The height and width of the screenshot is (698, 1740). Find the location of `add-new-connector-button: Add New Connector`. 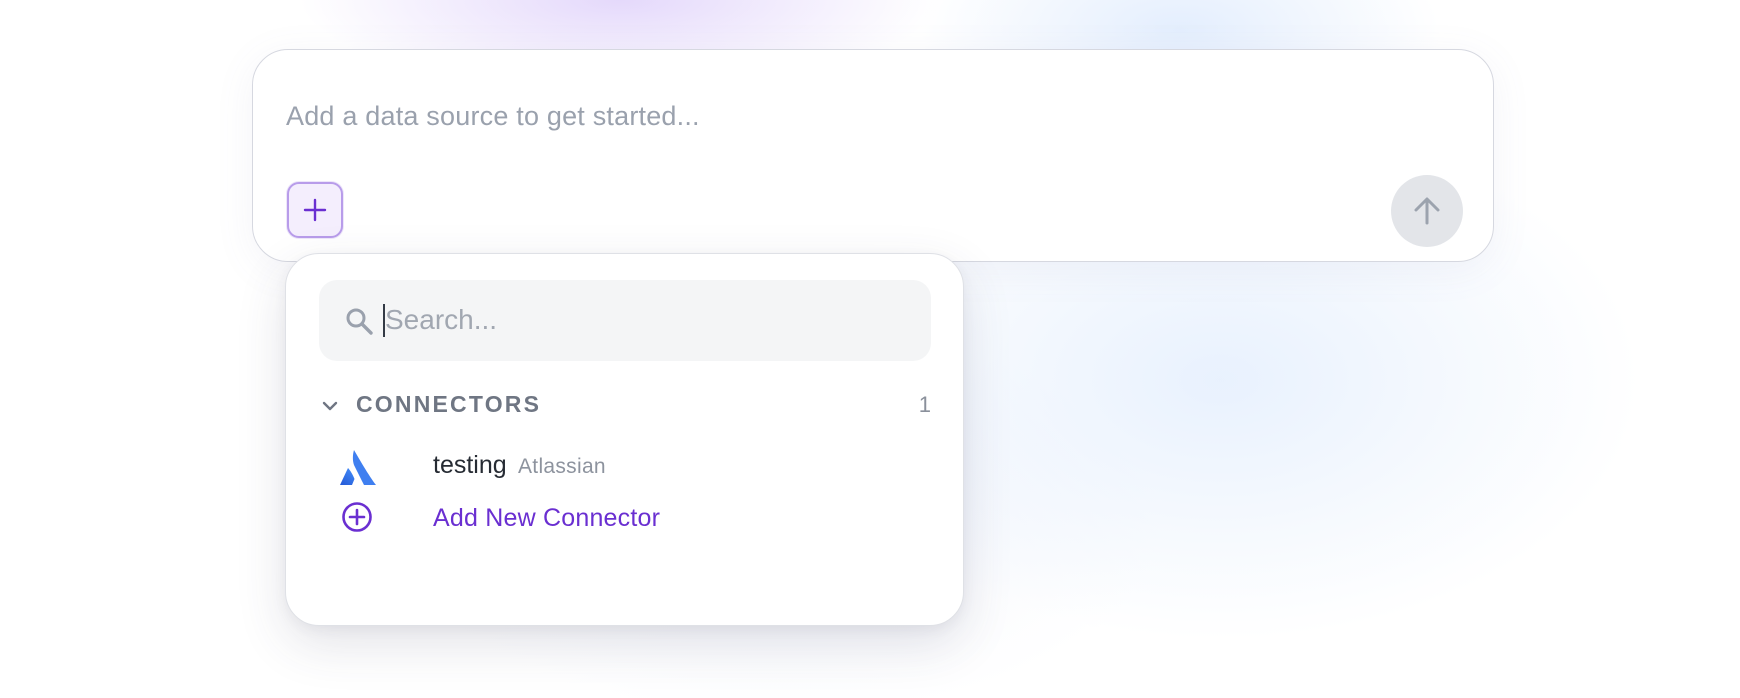

add-new-connector-button: Add New Connector is located at coordinates (619, 518).